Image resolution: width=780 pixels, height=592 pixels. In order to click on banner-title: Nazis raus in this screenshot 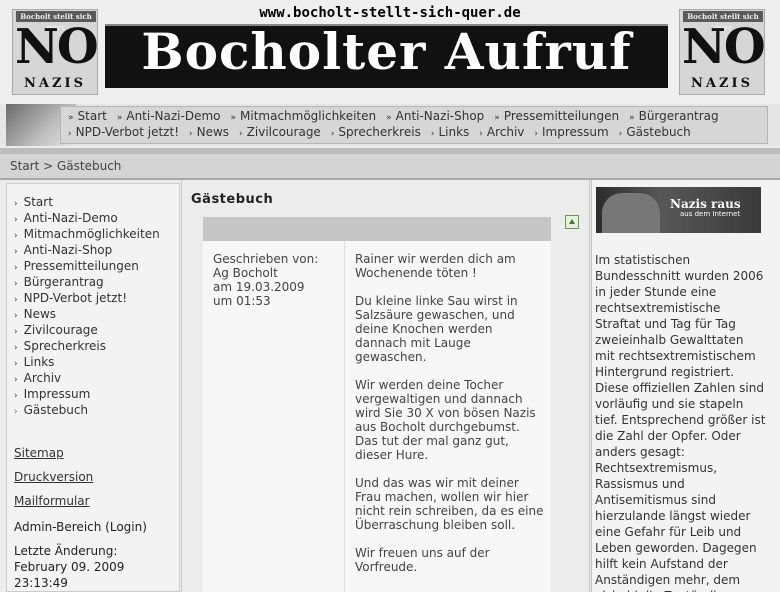, I will do `click(705, 204)`.